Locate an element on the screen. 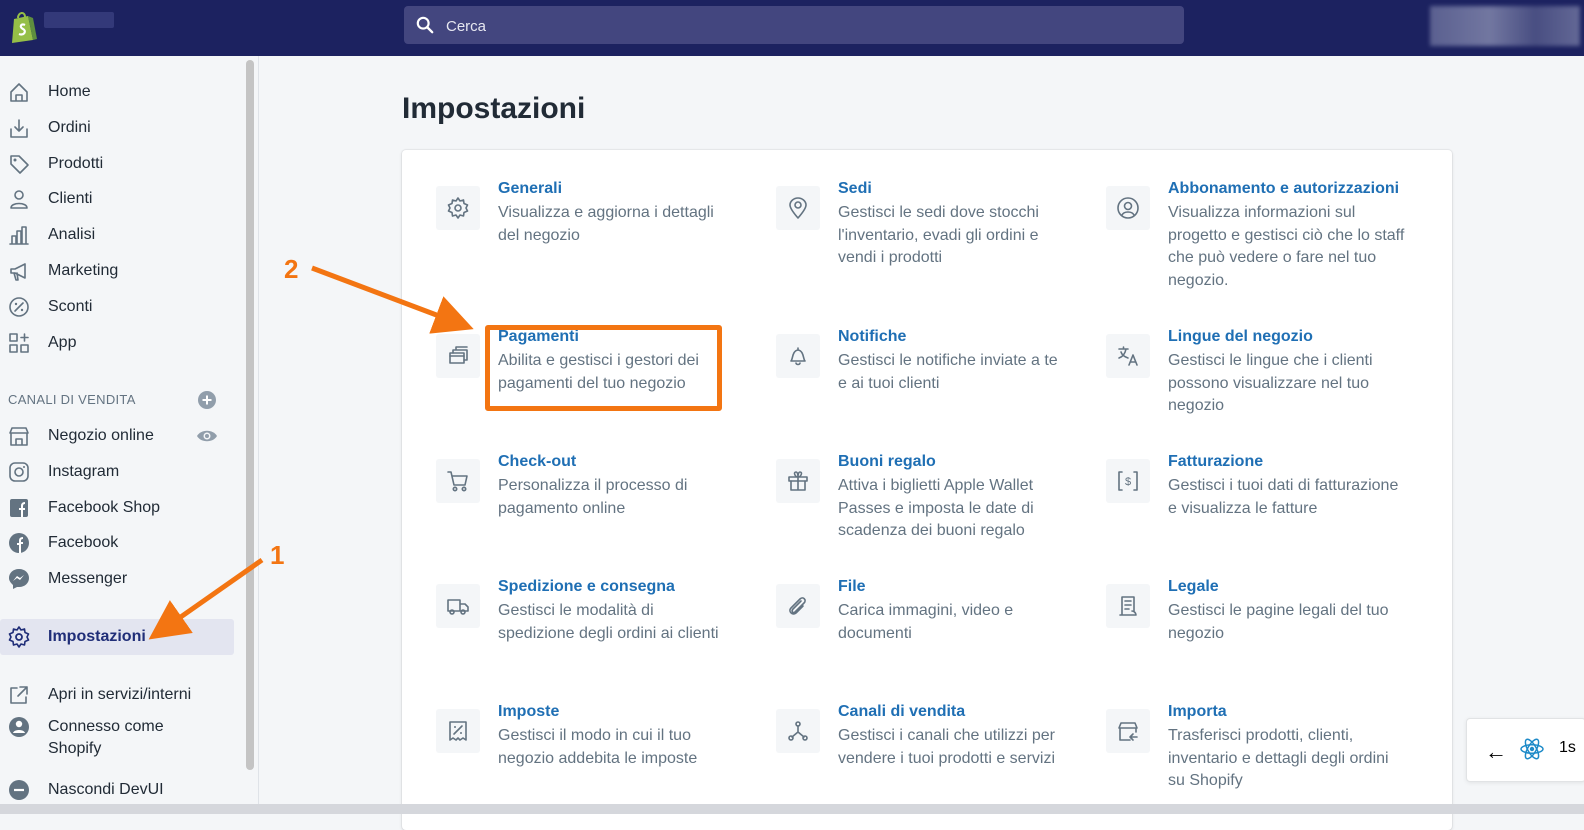 Image resolution: width=1584 pixels, height=830 pixels. react-icon is located at coordinates (1532, 749).